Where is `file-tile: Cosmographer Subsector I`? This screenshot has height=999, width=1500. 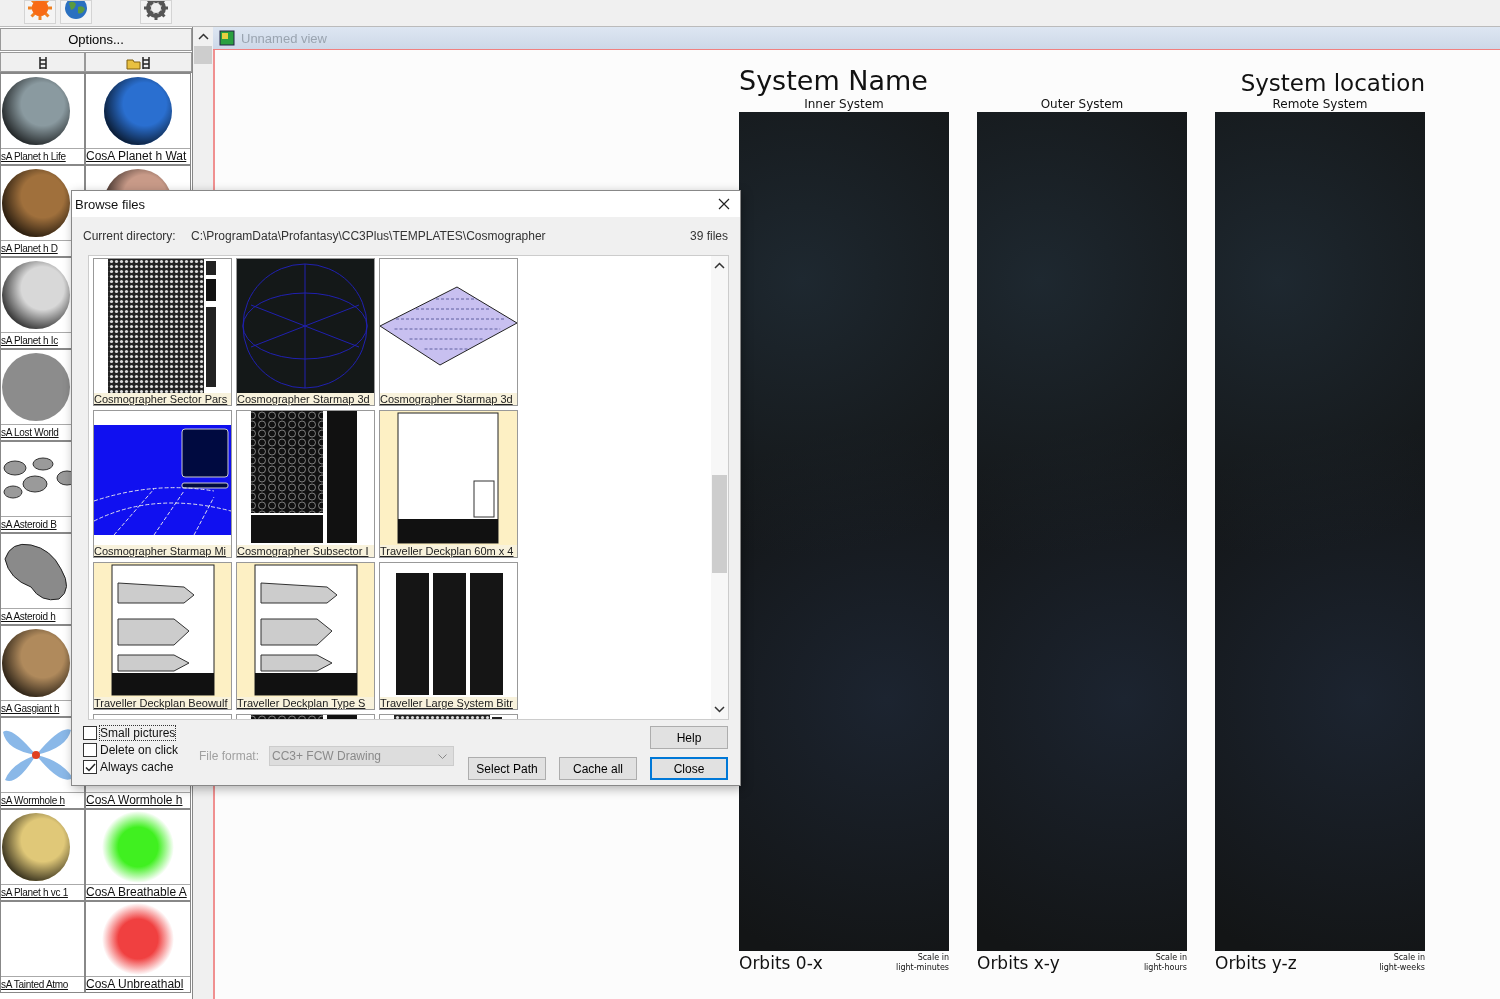
file-tile: Cosmographer Subsector I is located at coordinates (305, 484).